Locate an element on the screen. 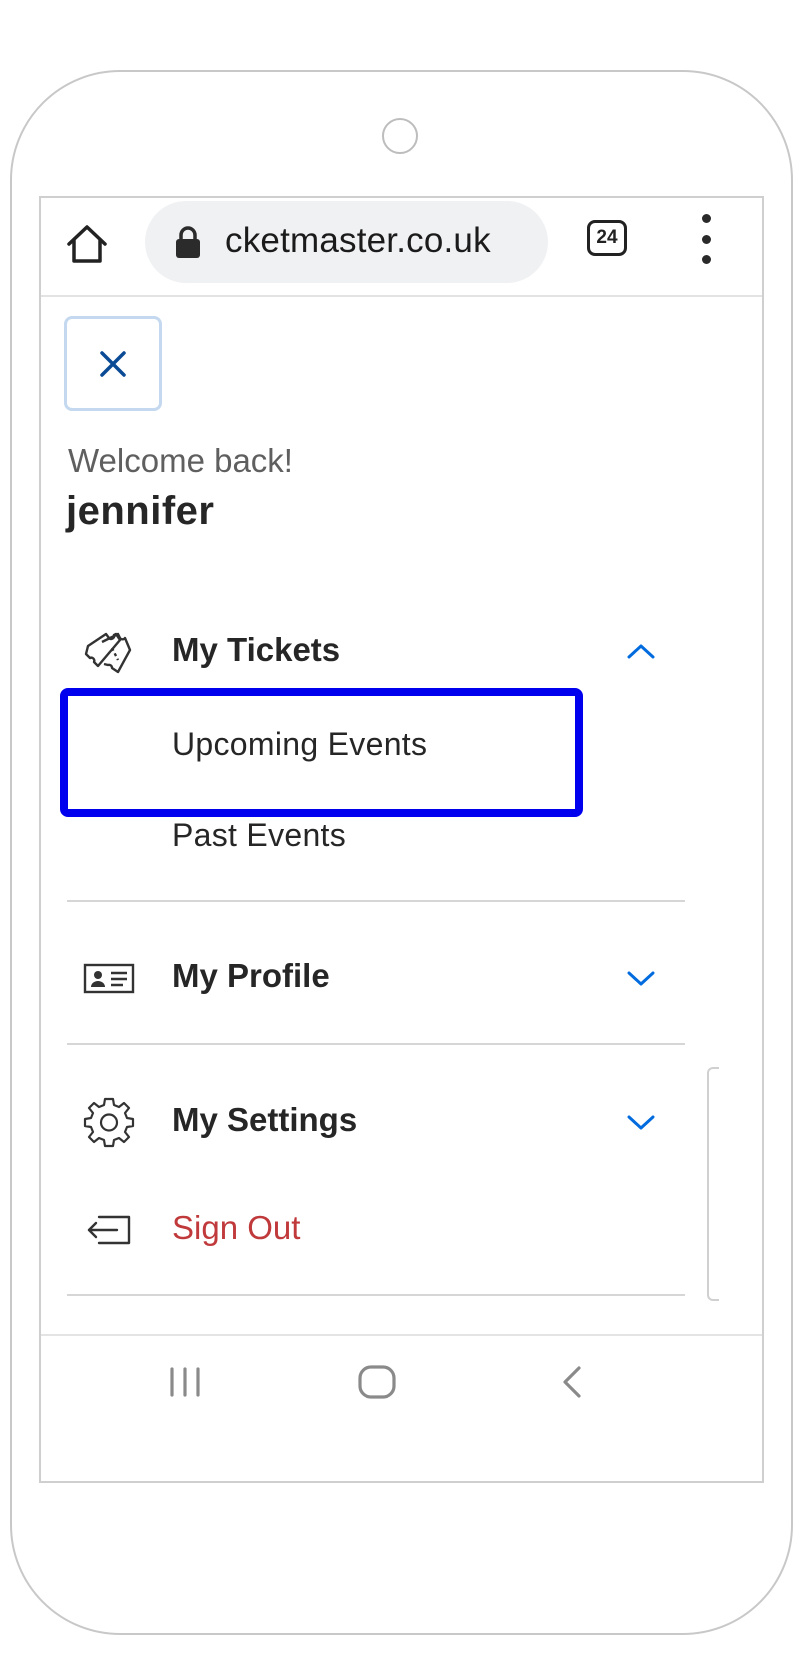  chevron-up-icon is located at coordinates (641, 651).